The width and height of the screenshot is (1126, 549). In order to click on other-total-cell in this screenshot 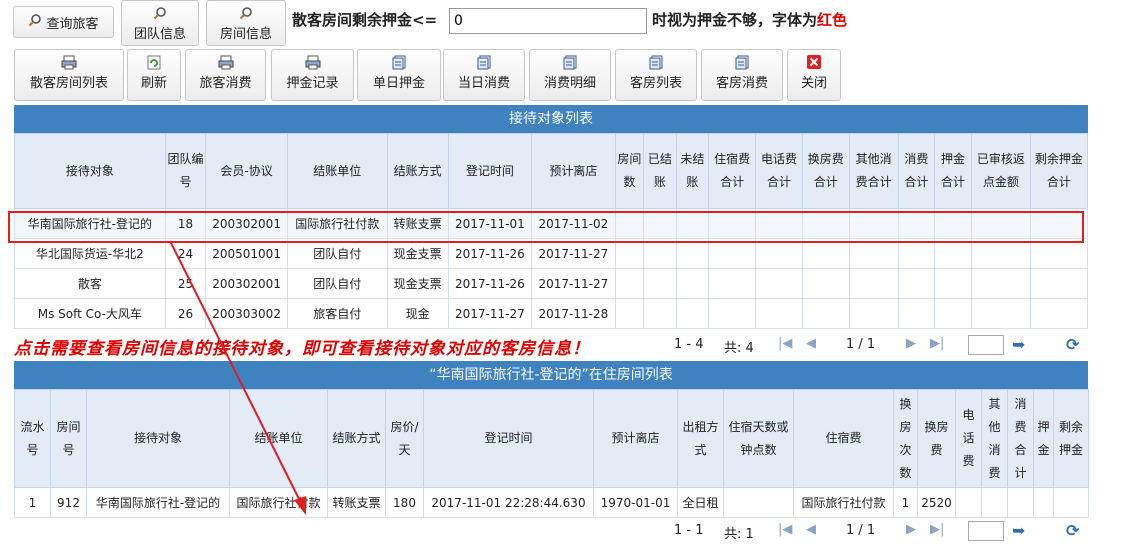, I will do `click(873, 283)`.